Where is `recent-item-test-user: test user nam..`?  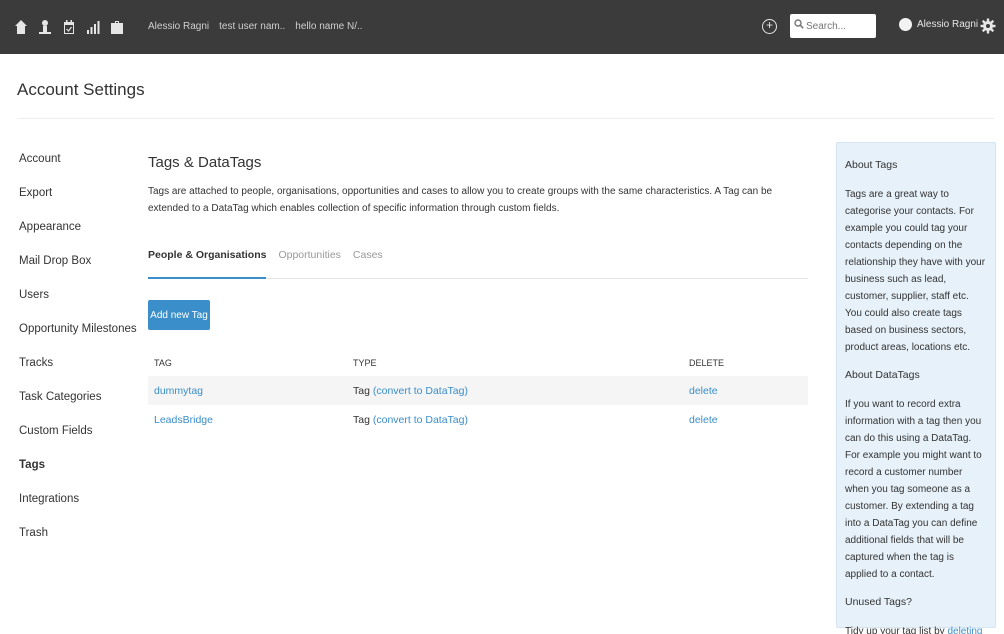 recent-item-test-user: test user nam.. is located at coordinates (252, 26).